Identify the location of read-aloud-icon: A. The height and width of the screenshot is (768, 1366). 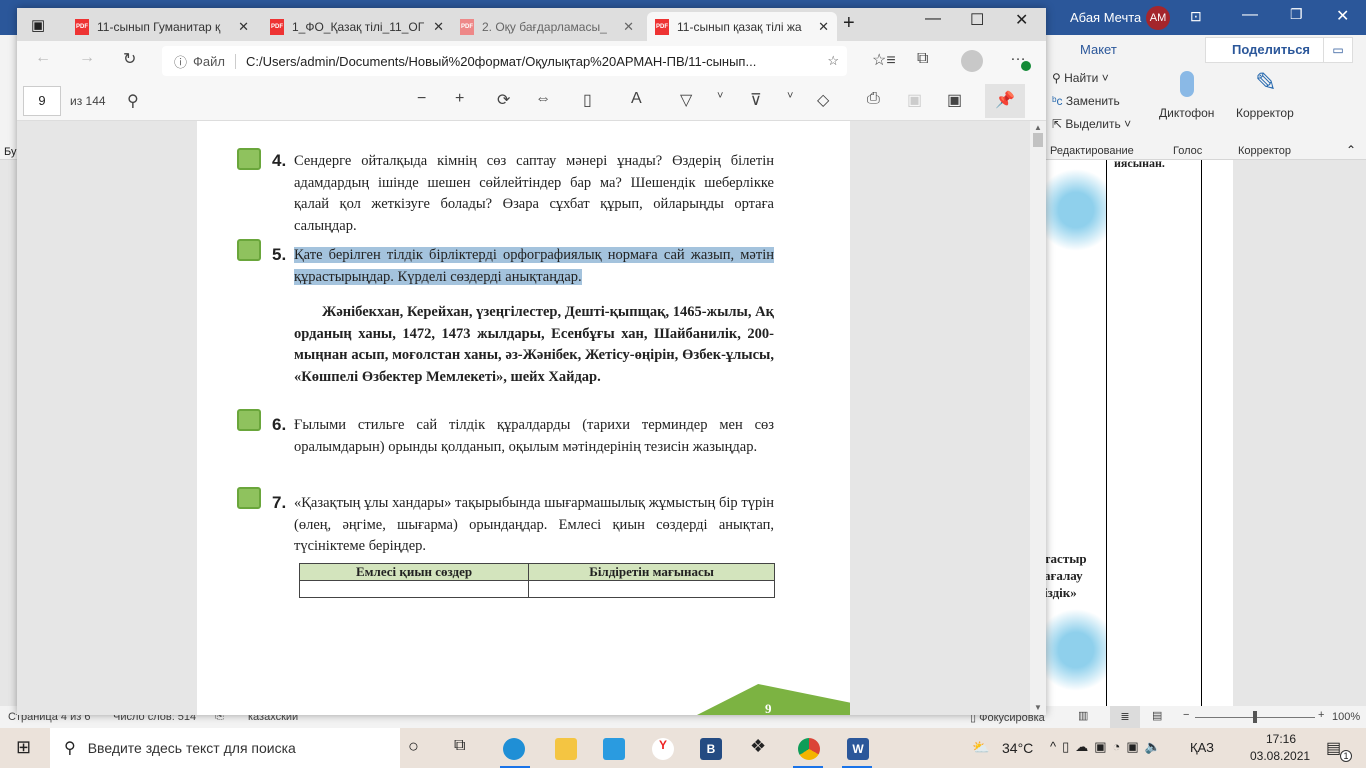
(636, 99).